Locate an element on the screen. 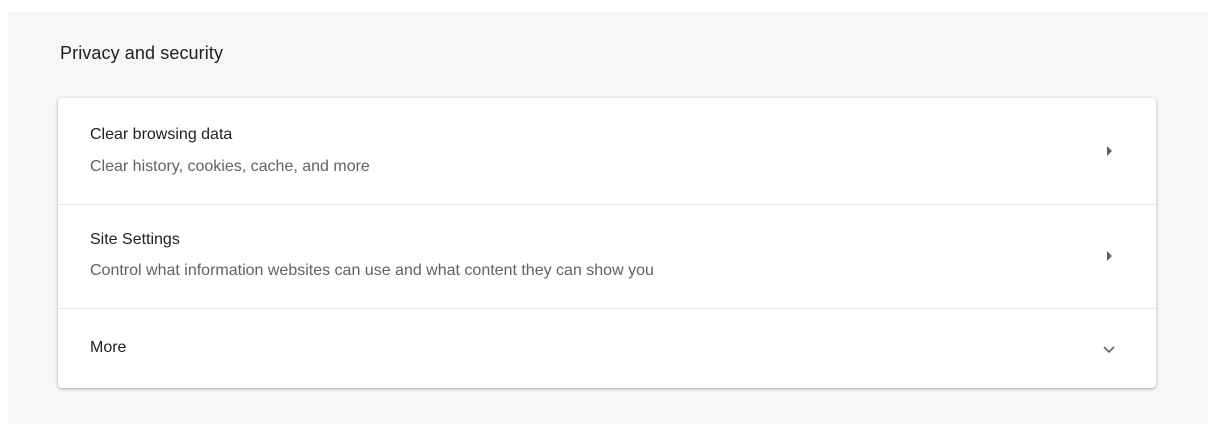 The image size is (1215, 424). chevron-down-icon is located at coordinates (1109, 349).